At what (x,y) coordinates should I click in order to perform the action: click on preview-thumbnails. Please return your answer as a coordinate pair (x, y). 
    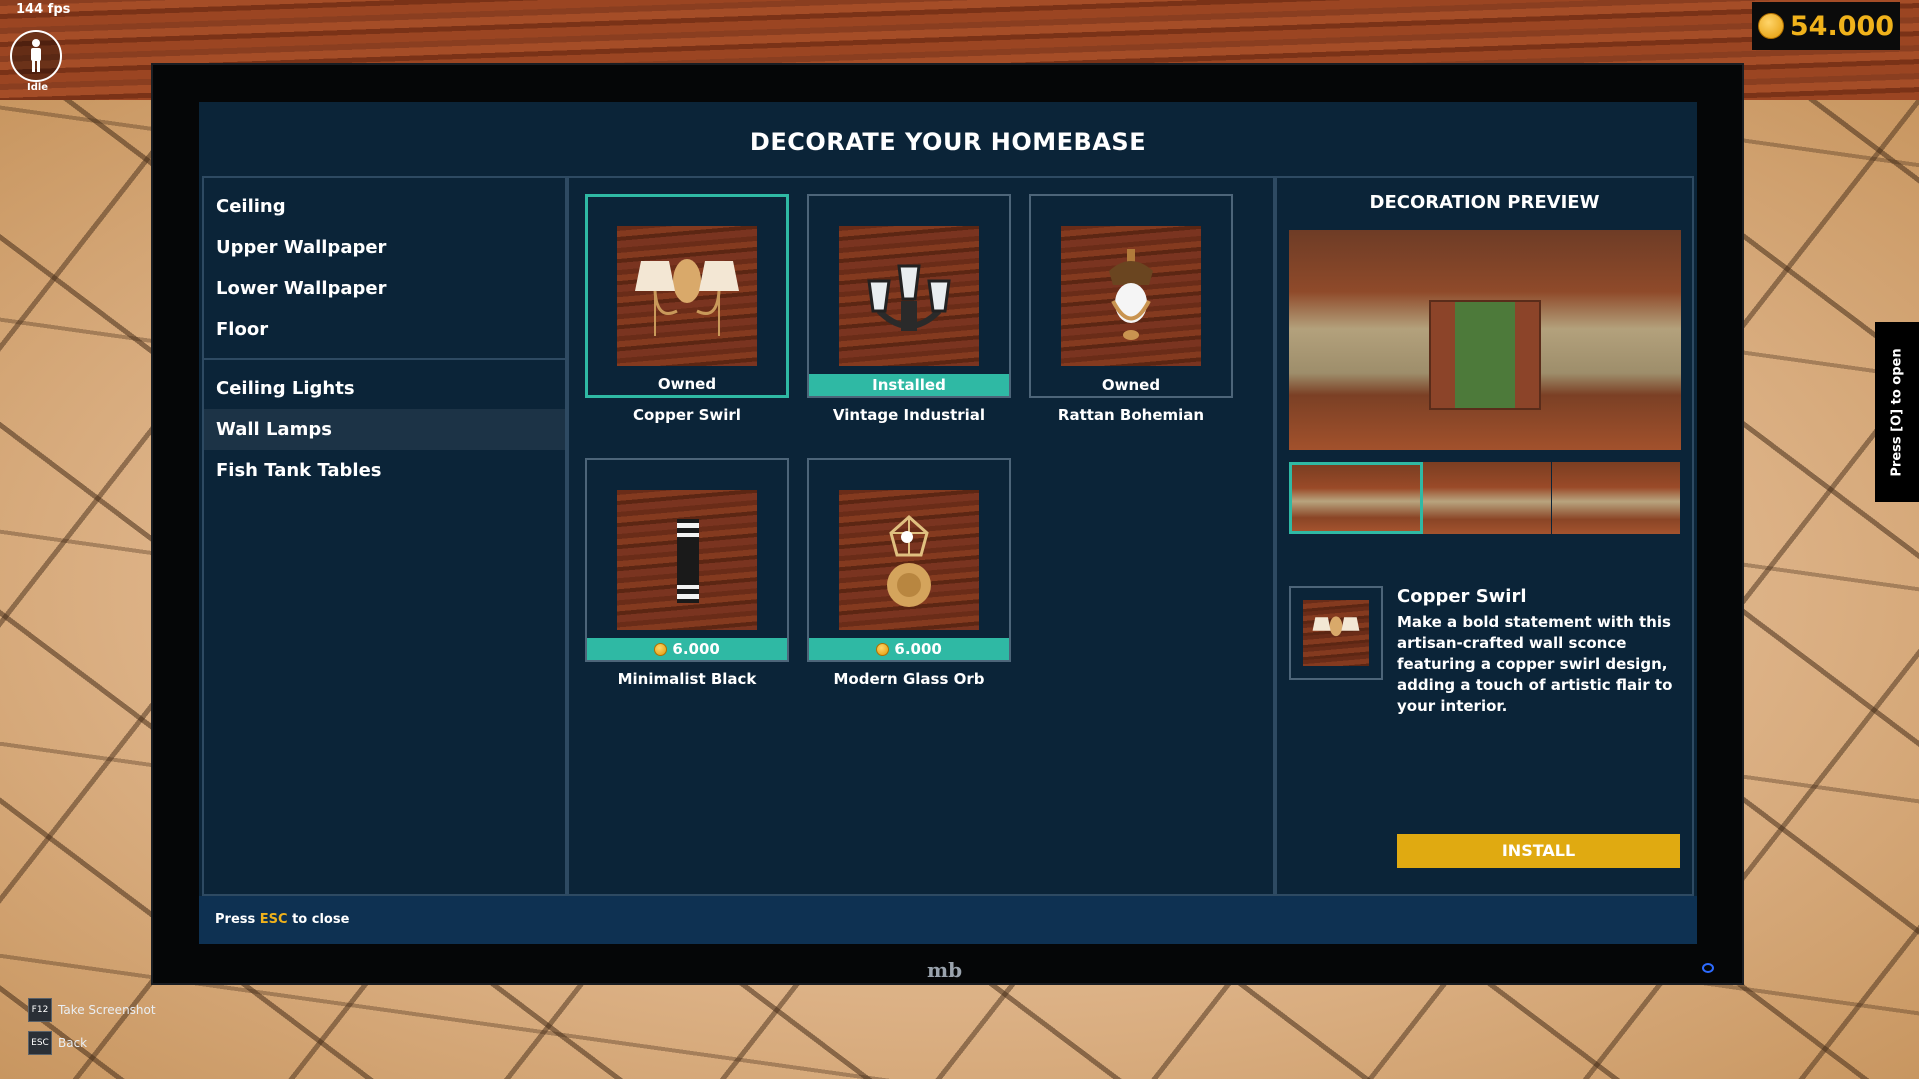
    Looking at the image, I should click on (1485, 498).